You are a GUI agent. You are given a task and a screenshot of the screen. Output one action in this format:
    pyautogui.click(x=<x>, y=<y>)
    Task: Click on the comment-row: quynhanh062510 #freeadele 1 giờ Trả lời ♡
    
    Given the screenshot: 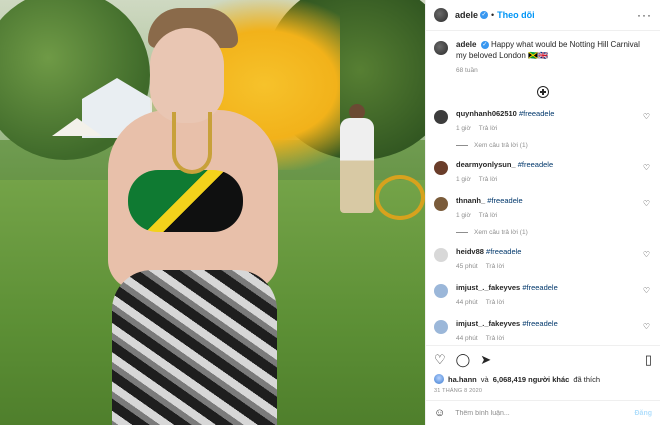 What is the action you would take?
    pyautogui.click(x=543, y=121)
    